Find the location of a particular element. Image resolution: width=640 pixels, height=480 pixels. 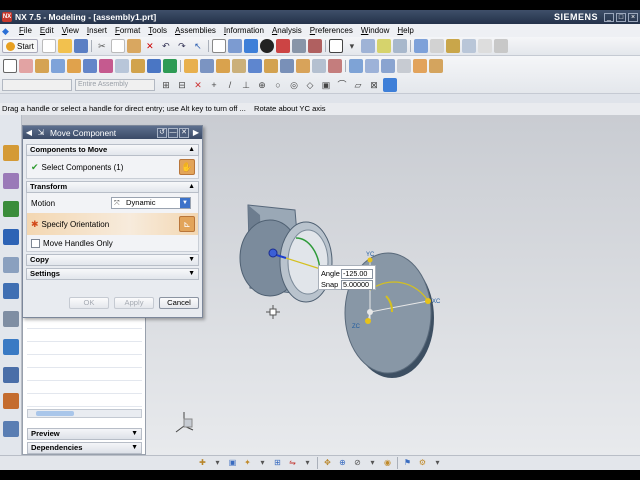

dropdown-arrow-icon: ▼ is located at coordinates (185, 203).